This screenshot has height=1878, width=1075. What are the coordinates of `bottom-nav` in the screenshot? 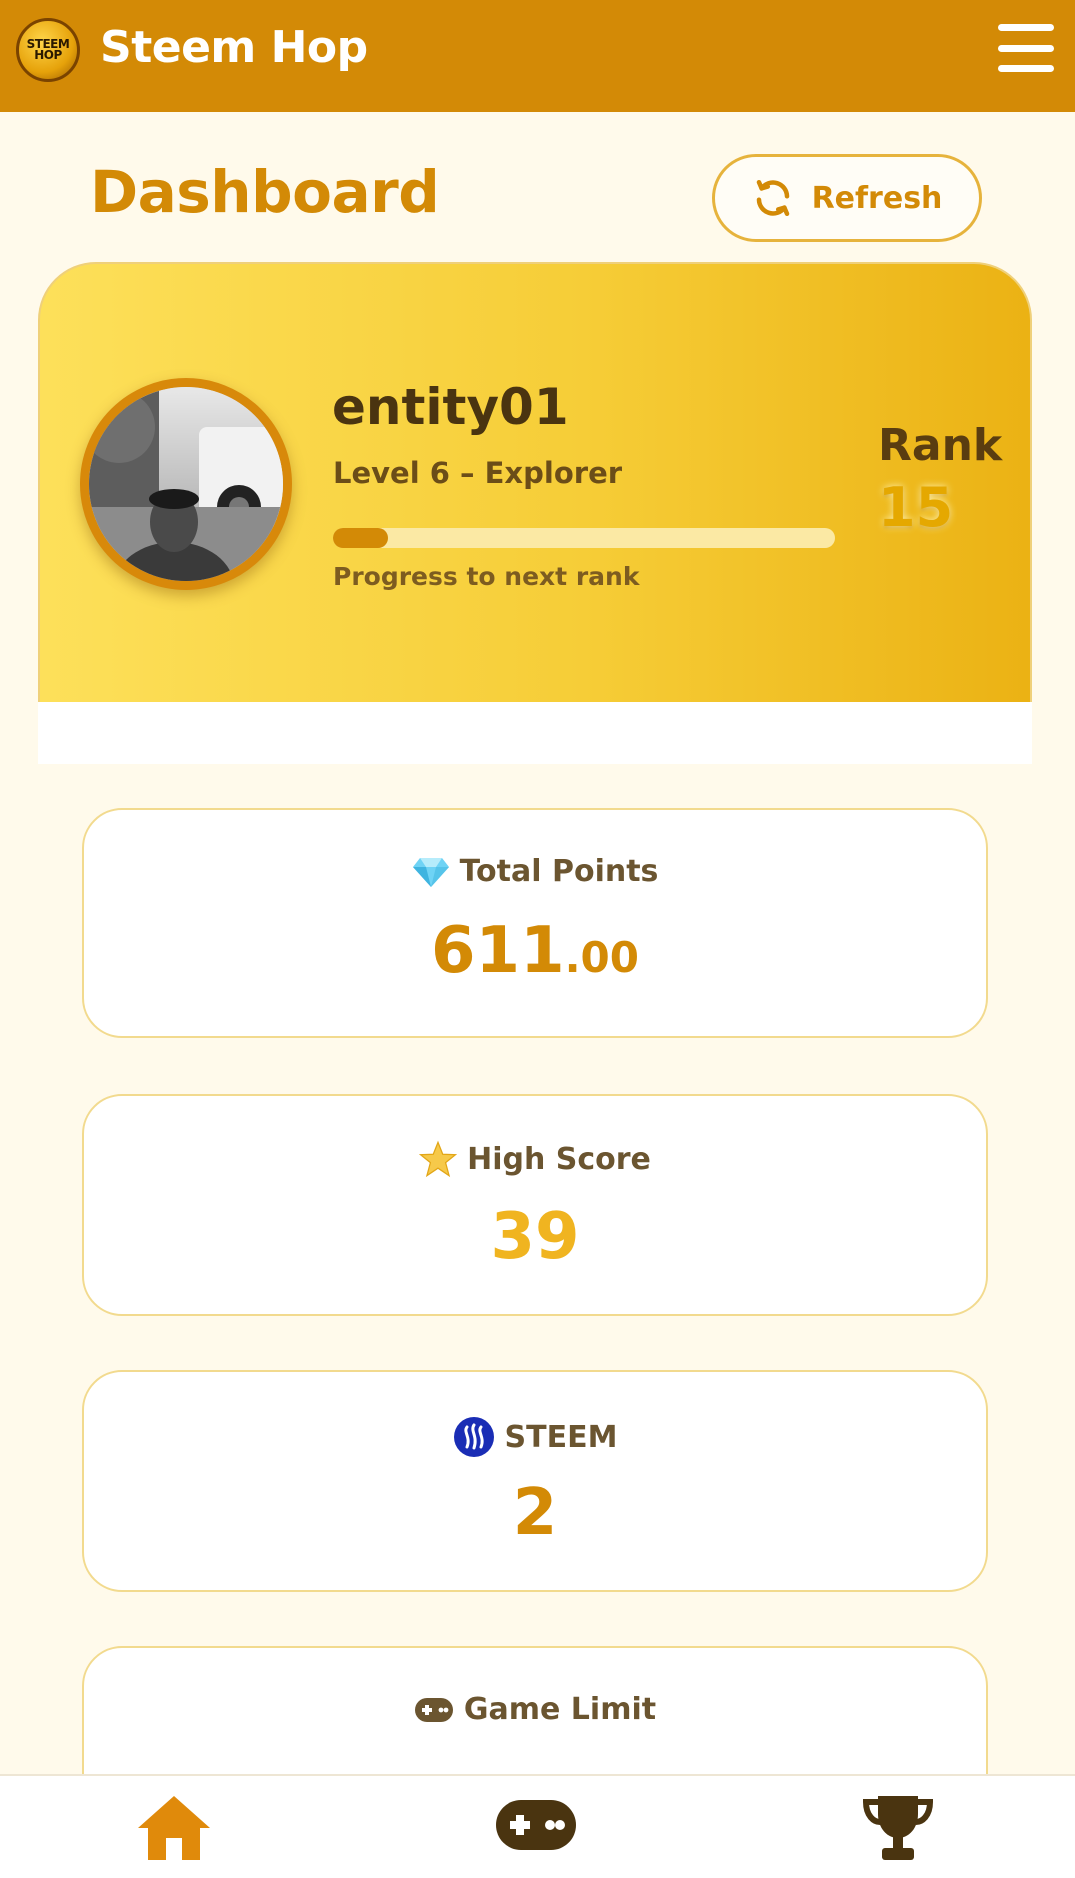 It's located at (537, 1826).